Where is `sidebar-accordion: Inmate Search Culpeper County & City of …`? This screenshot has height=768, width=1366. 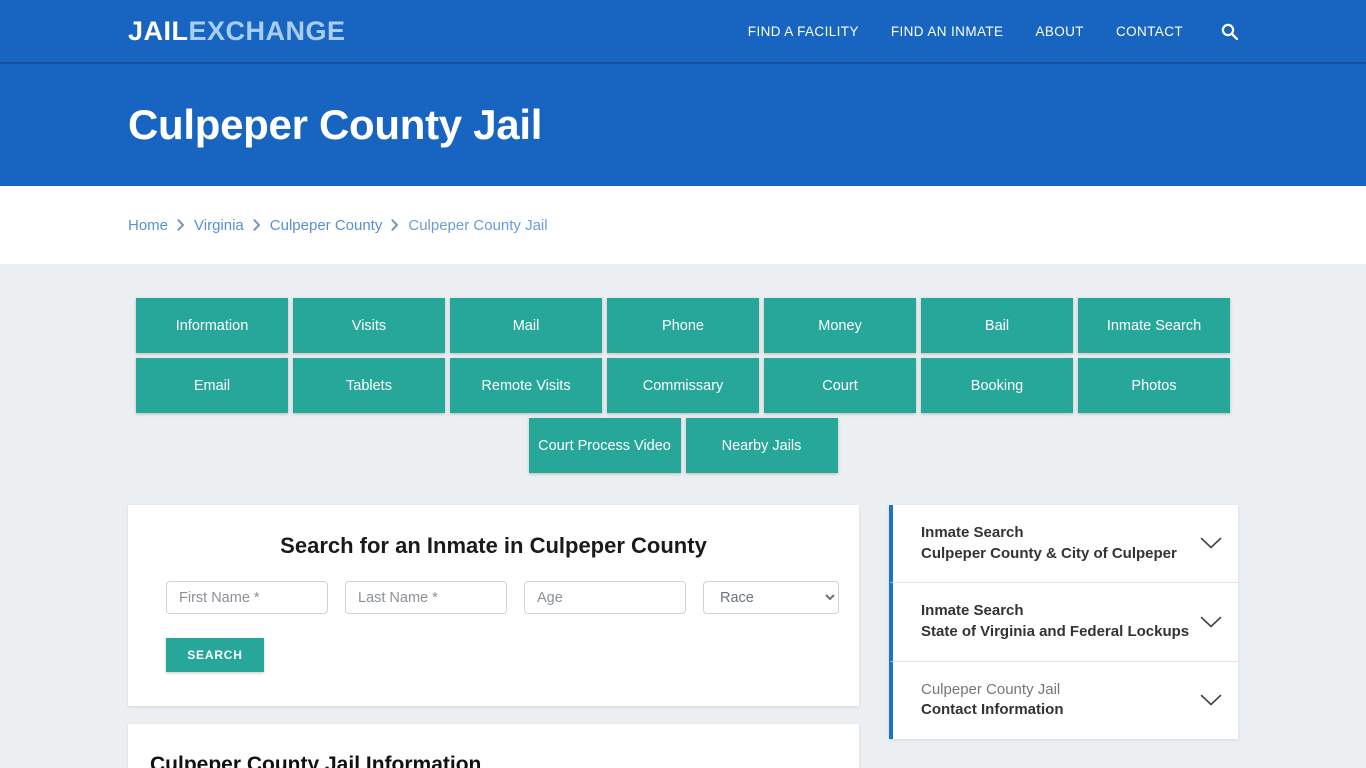
sidebar-accordion: Inmate Search Culpeper County & City of … is located at coordinates (1063, 622).